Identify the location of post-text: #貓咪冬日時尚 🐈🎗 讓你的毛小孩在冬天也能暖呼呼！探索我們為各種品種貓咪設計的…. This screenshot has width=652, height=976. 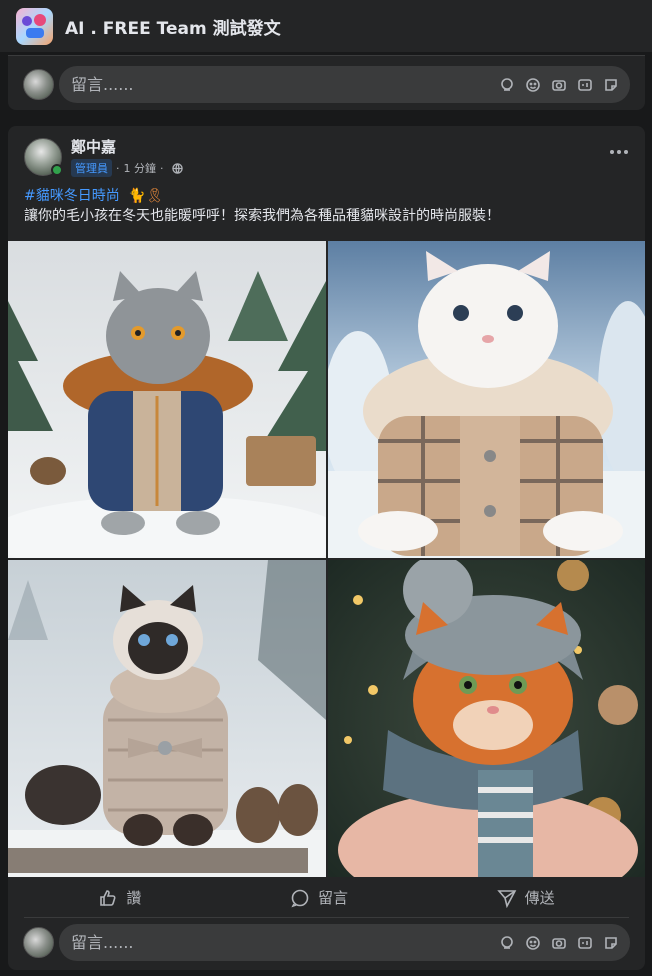
(329, 206).